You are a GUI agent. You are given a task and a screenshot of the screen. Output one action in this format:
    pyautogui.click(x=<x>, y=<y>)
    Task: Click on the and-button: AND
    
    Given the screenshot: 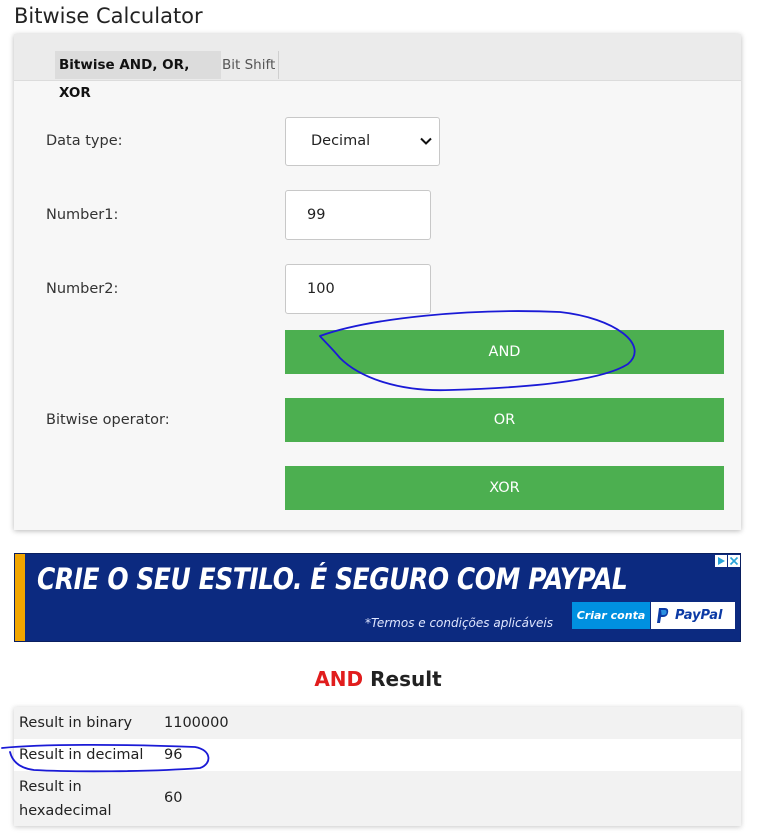 What is the action you would take?
    pyautogui.click(x=504, y=352)
    